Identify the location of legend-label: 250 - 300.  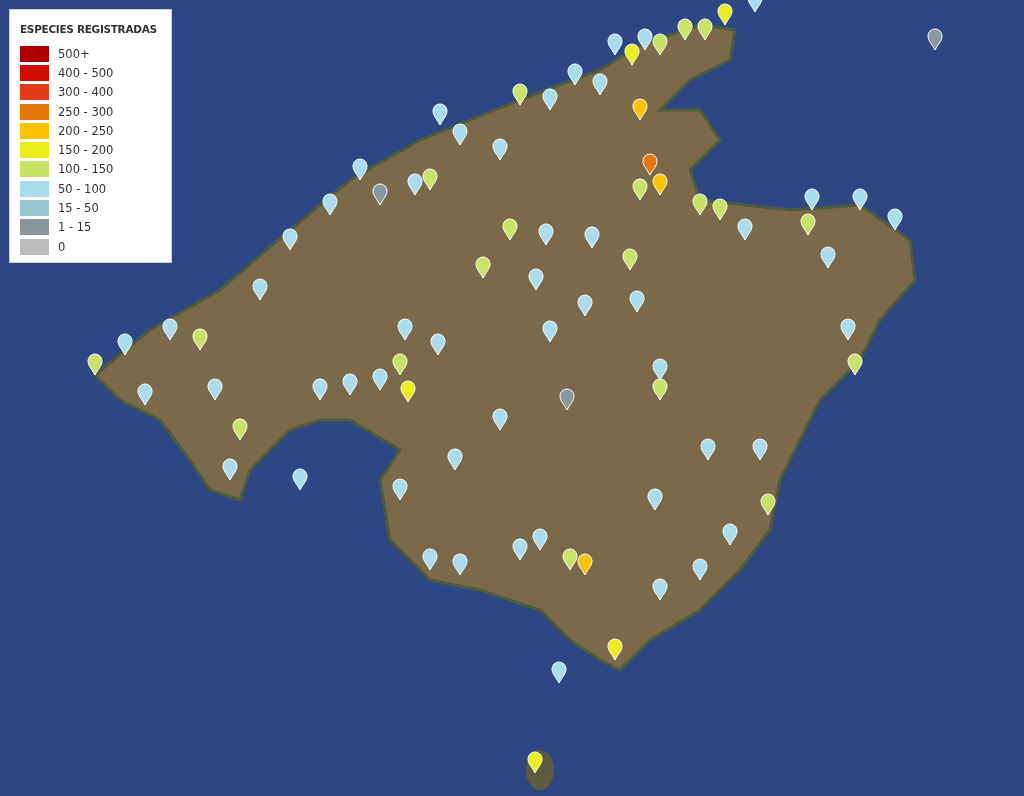
(86, 111).